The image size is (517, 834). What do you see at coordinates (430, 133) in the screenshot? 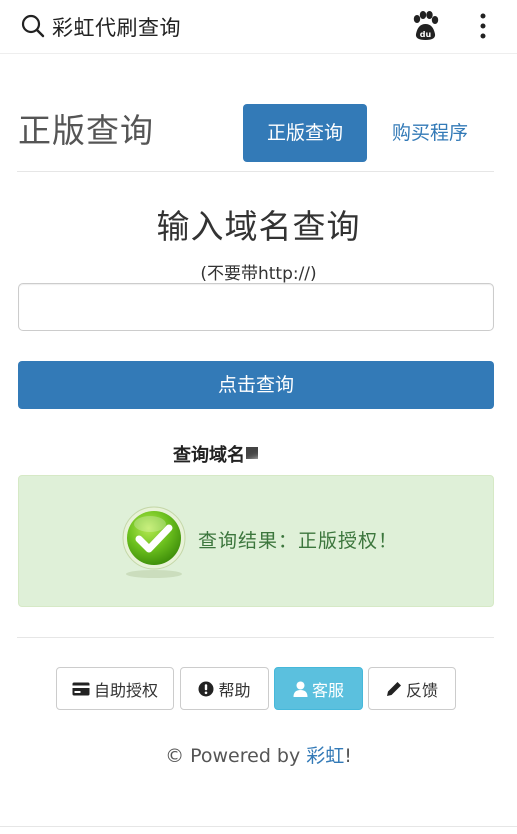
I see `buy-program-link: 购买程序` at bounding box center [430, 133].